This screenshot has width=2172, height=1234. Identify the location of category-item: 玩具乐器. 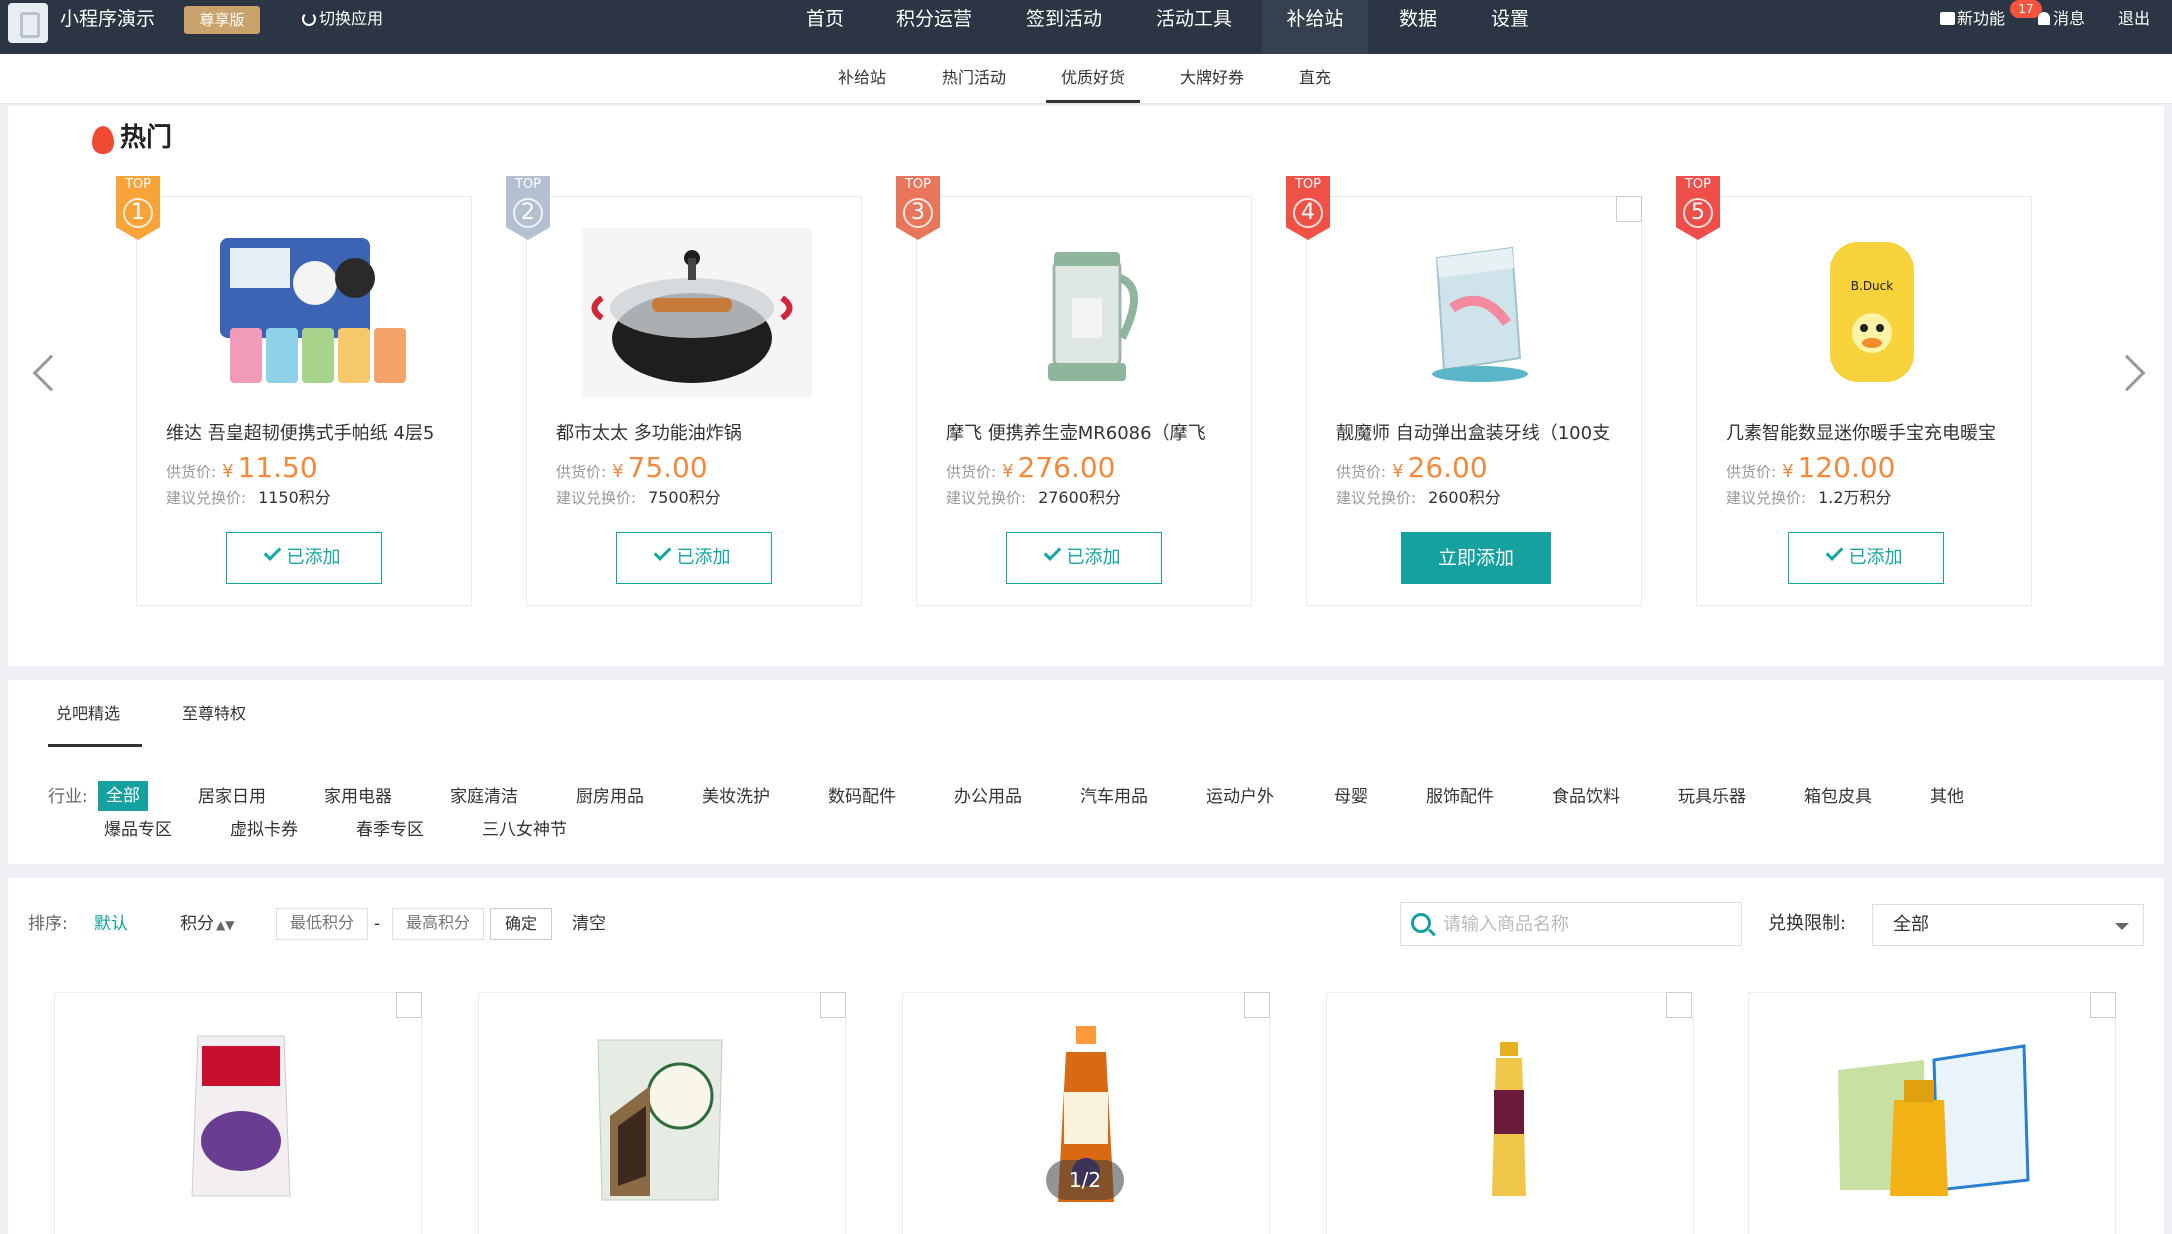
(1712, 797).